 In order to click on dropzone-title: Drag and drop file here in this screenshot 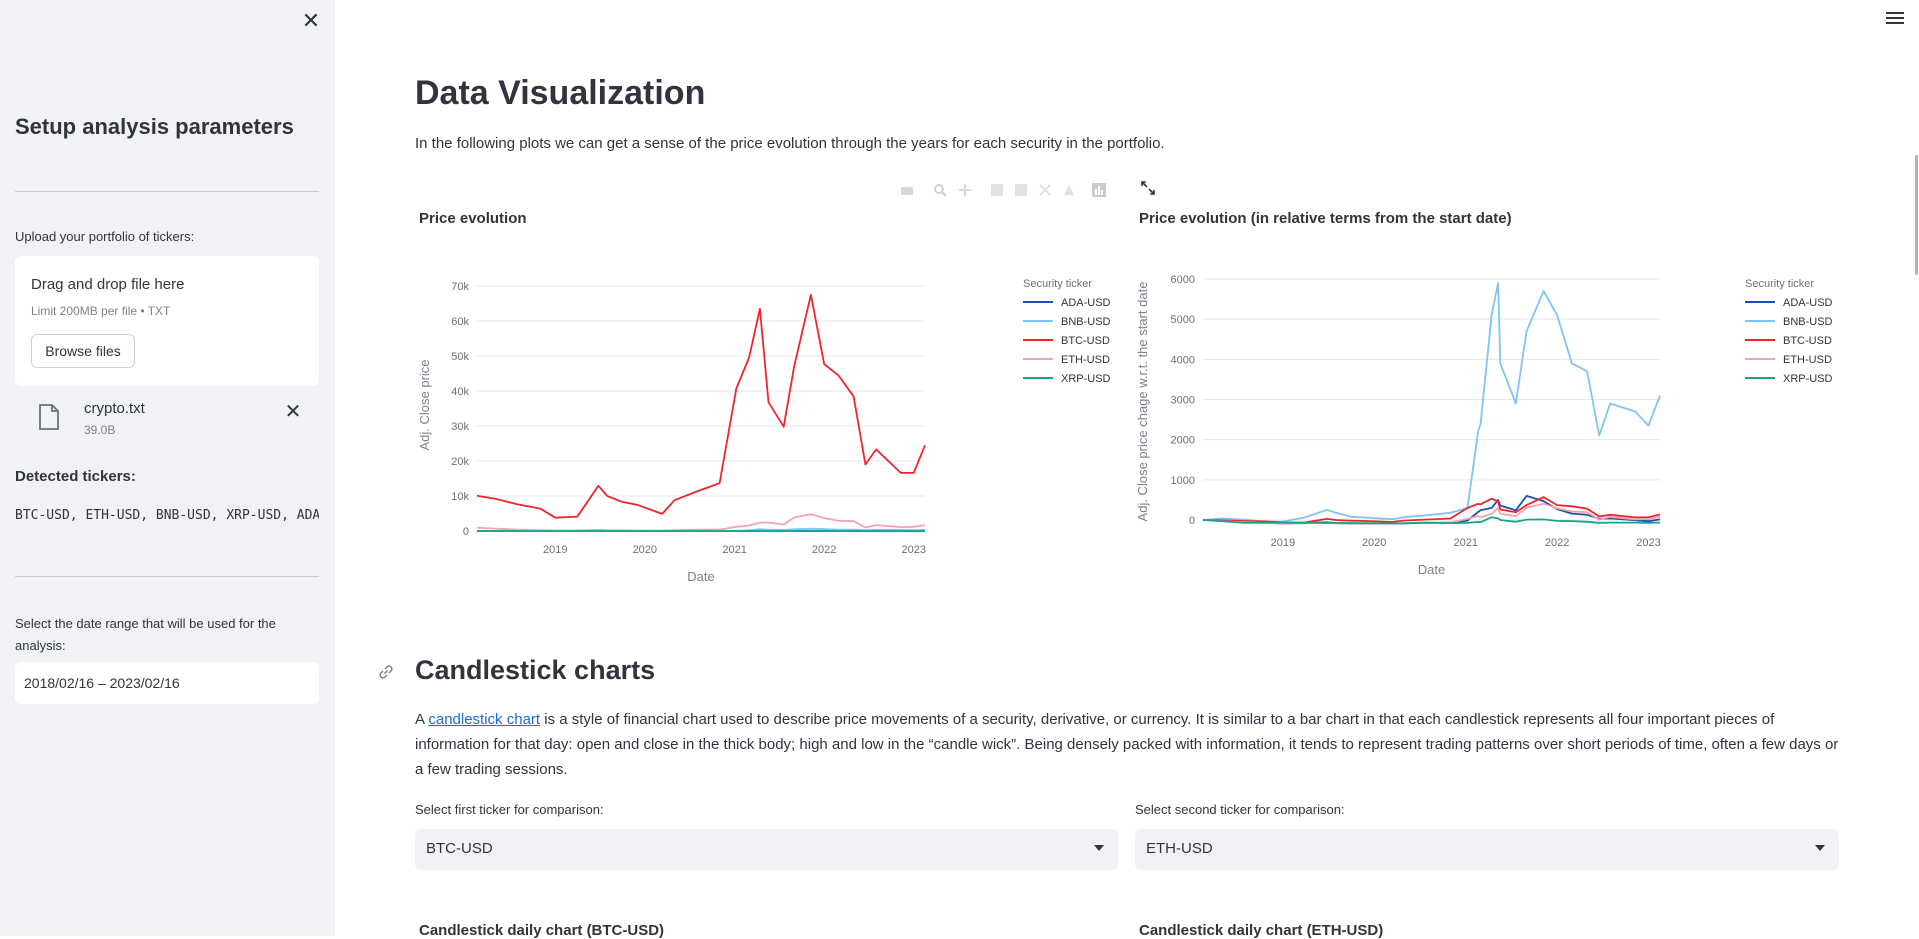, I will do `click(108, 284)`.